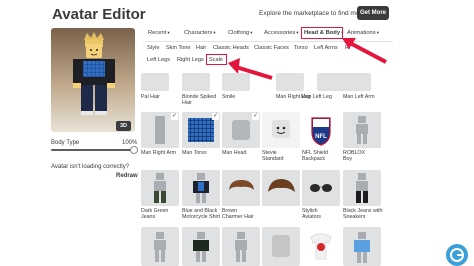 Image resolution: width=474 pixels, height=266 pixels. What do you see at coordinates (153, 48) in the screenshot?
I see `subtab-style: Style` at bounding box center [153, 48].